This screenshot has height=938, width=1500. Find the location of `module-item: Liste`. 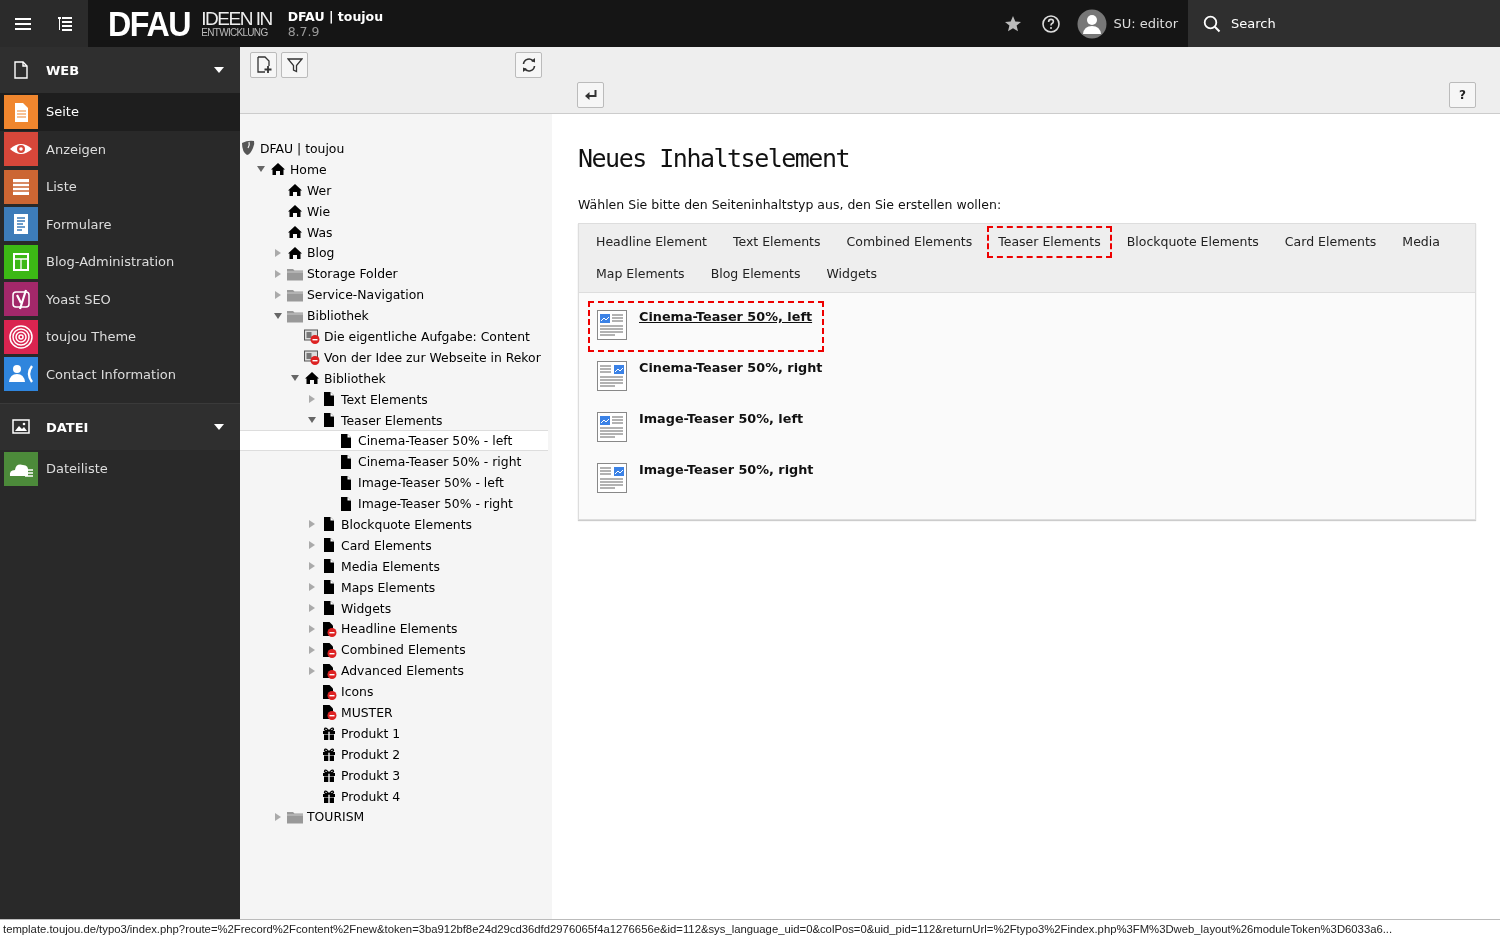

module-item: Liste is located at coordinates (120, 187).